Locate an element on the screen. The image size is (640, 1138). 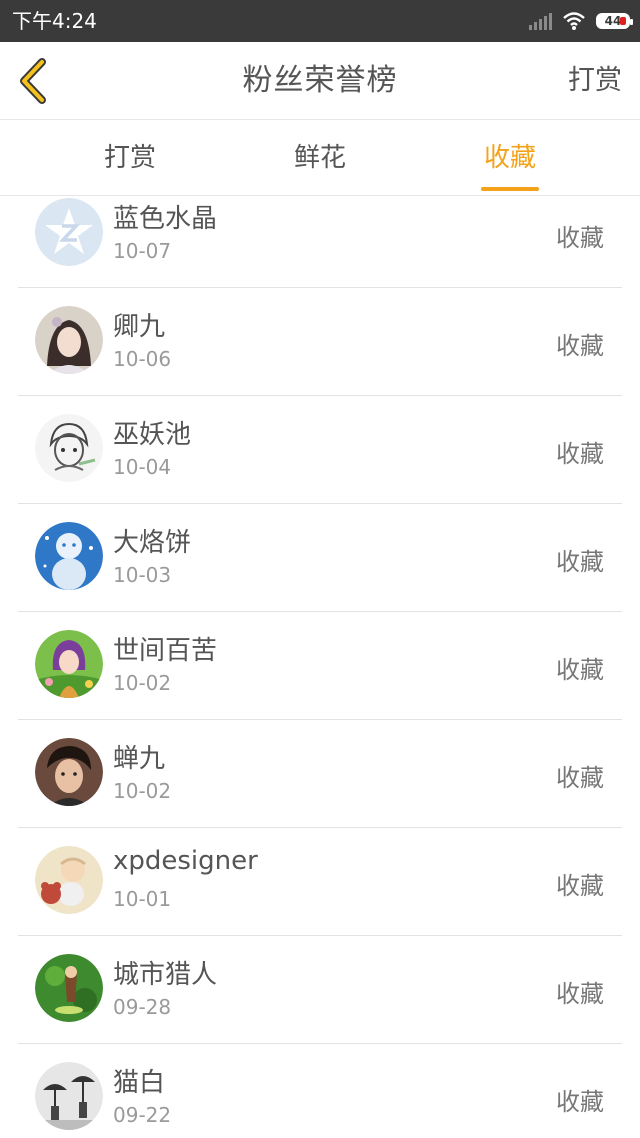
fan-name: 世间百苦 is located at coordinates (165, 651).